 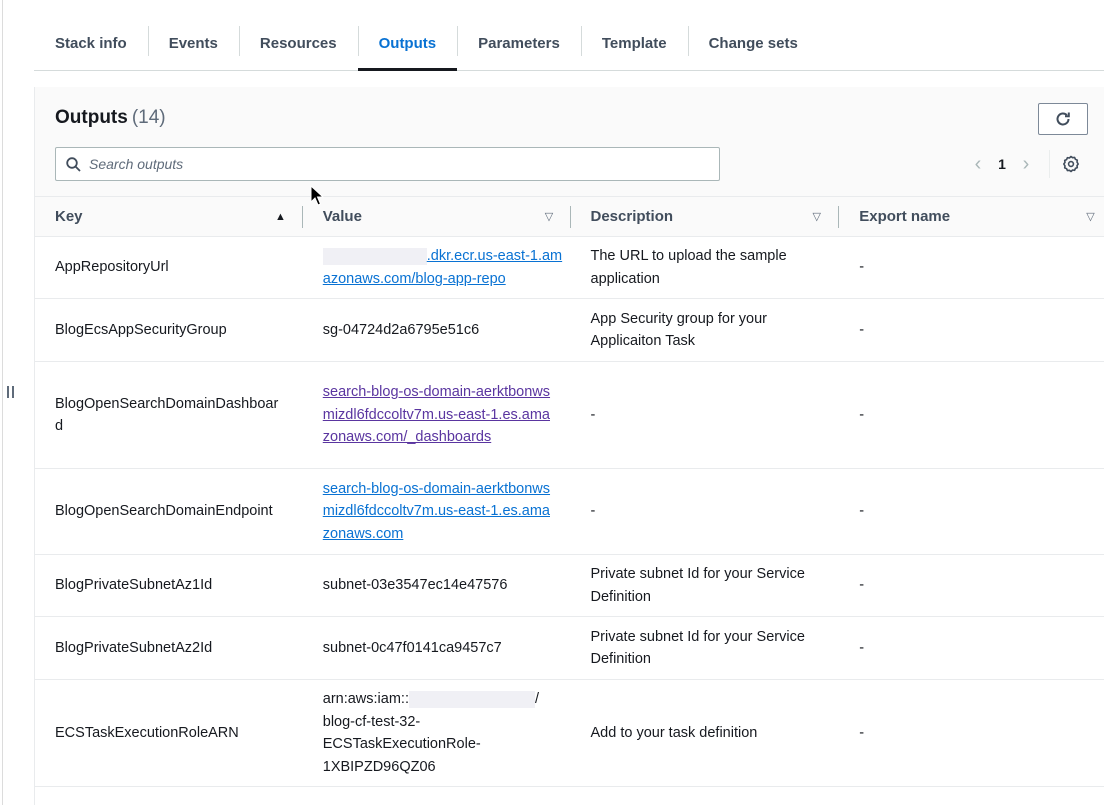 I want to click on pagination: ‹ 1 ›, so click(x=1023, y=164).